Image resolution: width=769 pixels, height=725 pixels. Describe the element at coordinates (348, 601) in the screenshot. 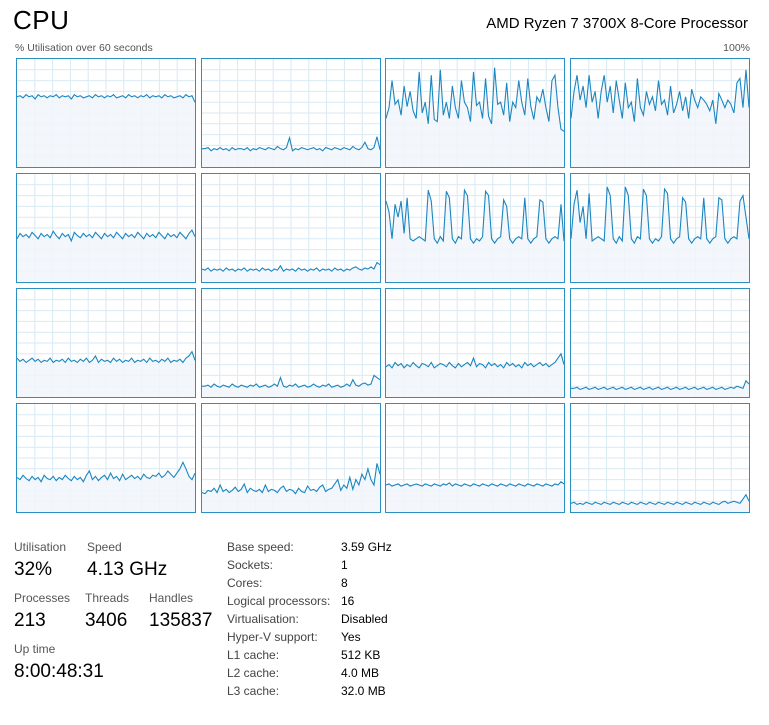

I see `logical-processors-value: 16` at that location.